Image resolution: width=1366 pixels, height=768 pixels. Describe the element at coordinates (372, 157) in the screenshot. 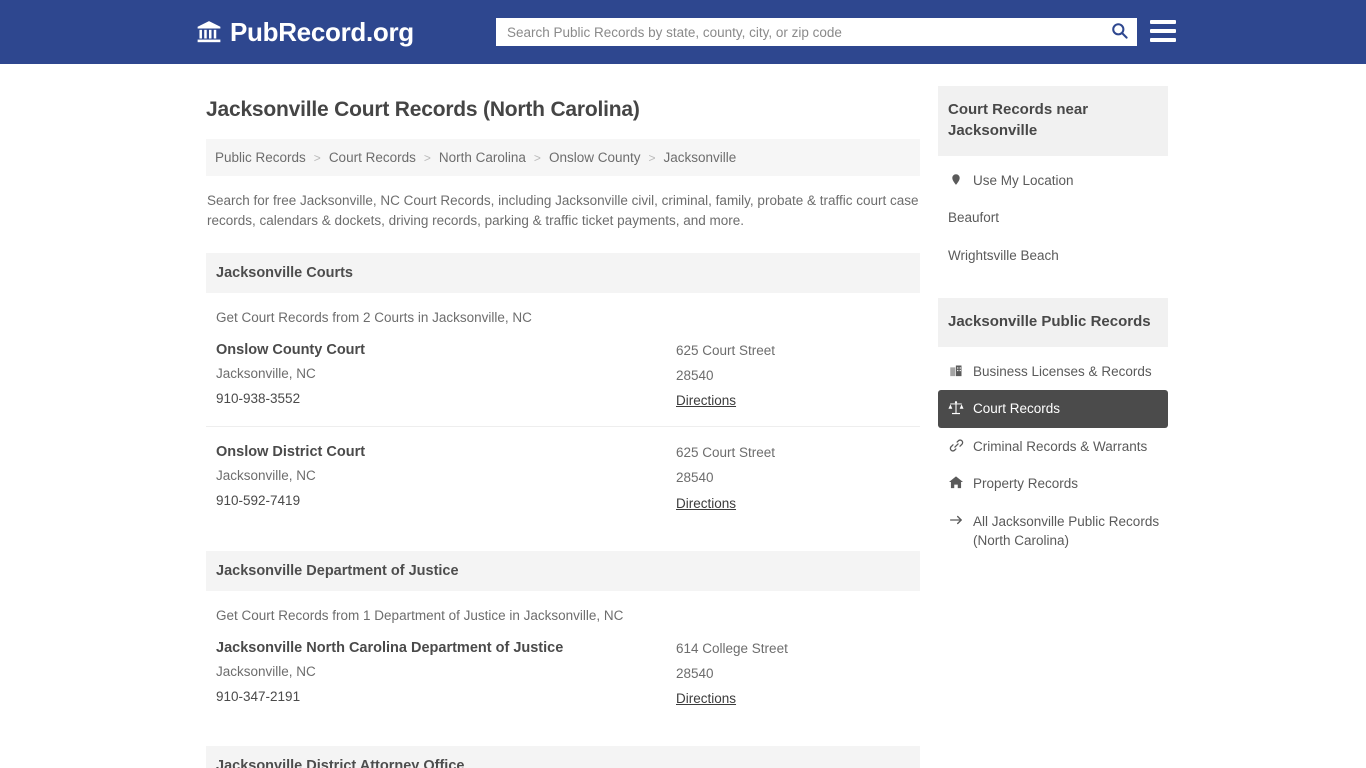

I see `breadcrumb-item: Court Records` at that location.